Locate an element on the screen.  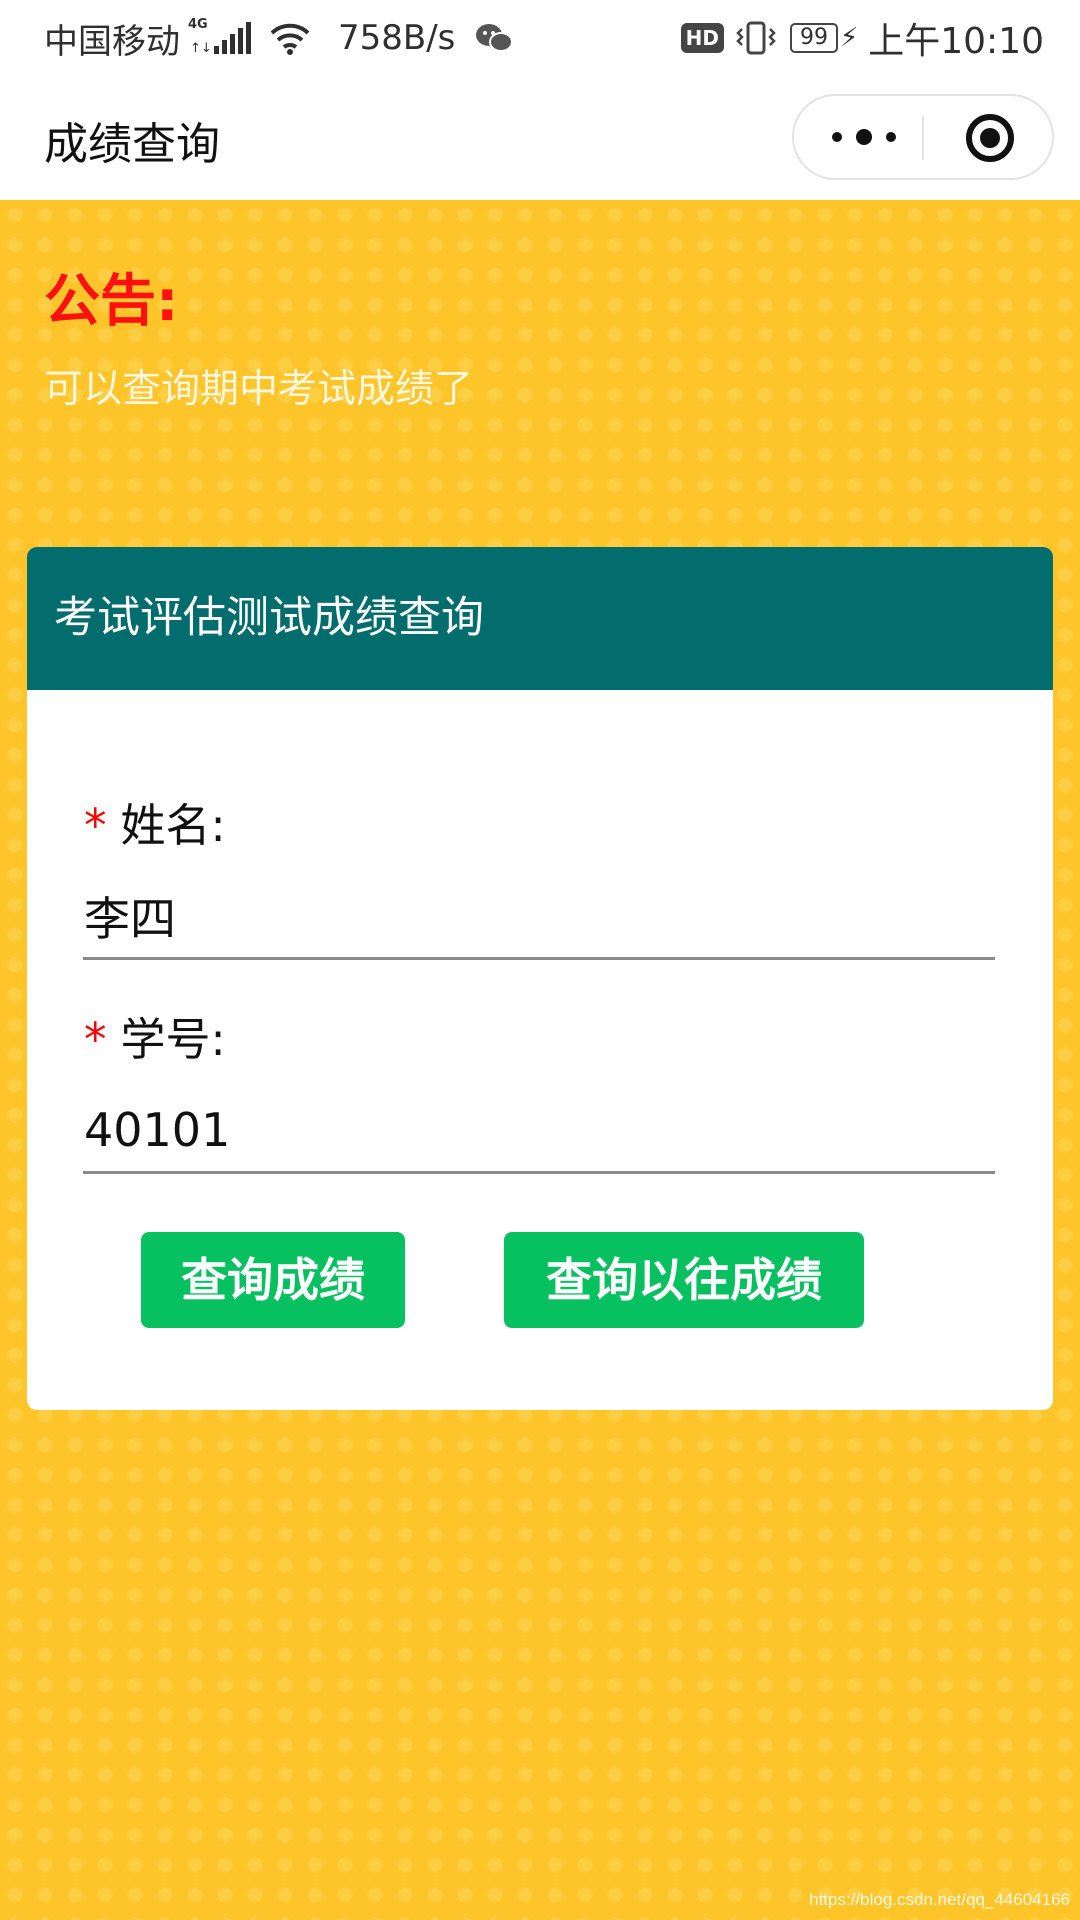
status-bar-left: 中国移动 4G ↑↓ 758B/s is located at coordinates (279, 38).